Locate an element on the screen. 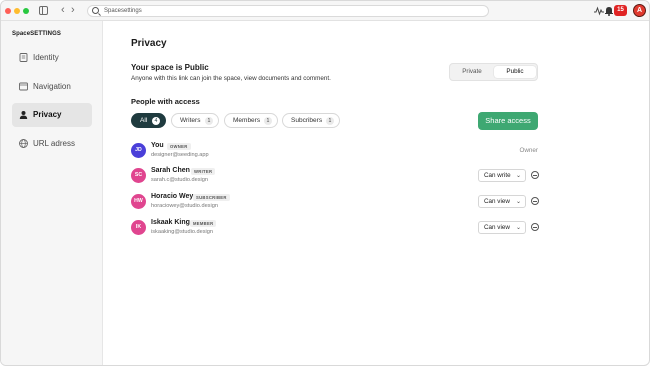 This screenshot has width=650, height=366. profile-avatar: A is located at coordinates (639, 10).